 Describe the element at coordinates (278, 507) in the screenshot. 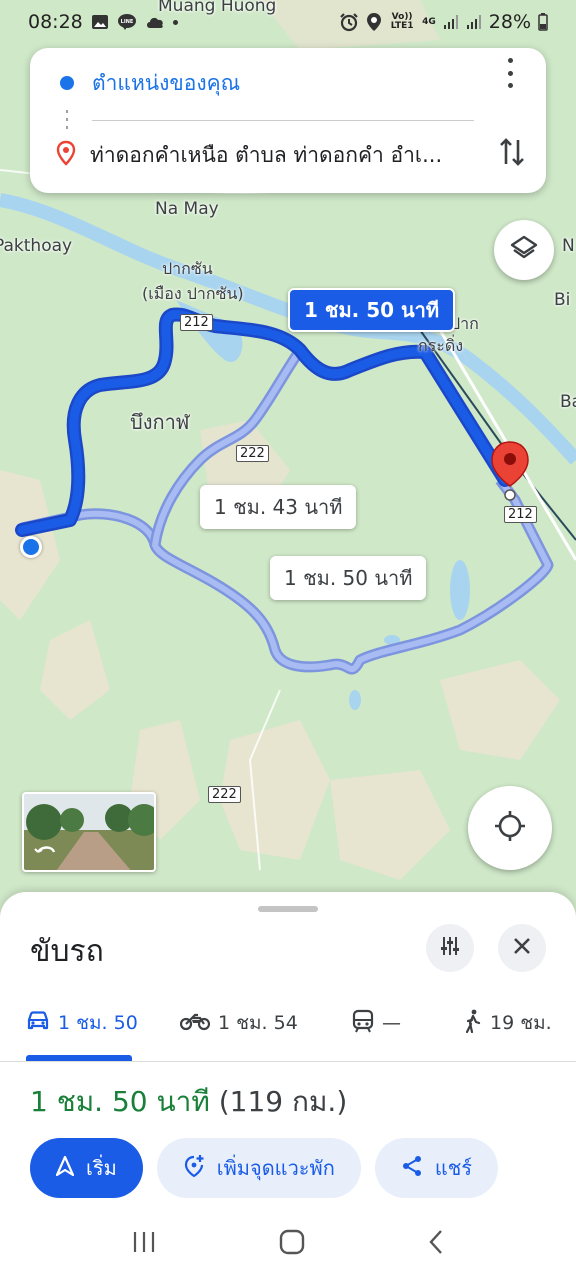

I see `route-badge-alt-1: 1 ชม. 43 นาที` at that location.